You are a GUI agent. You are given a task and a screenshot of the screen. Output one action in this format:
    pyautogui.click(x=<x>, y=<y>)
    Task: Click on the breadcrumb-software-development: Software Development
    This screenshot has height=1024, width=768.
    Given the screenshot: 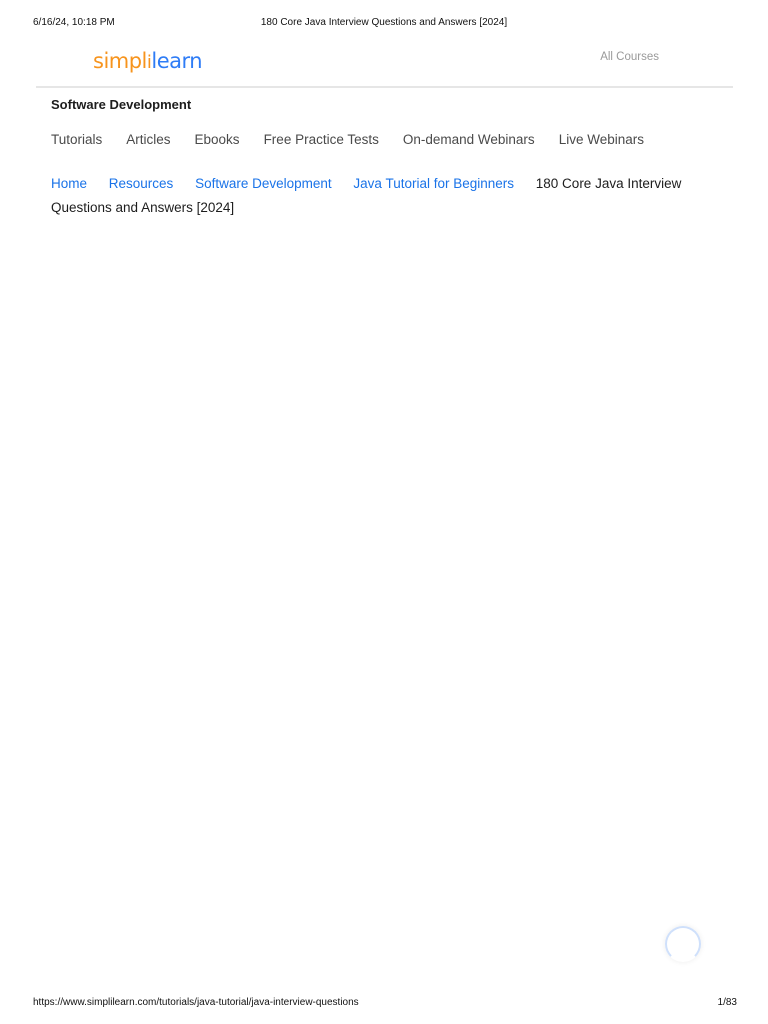 What is the action you would take?
    pyautogui.click(x=263, y=183)
    